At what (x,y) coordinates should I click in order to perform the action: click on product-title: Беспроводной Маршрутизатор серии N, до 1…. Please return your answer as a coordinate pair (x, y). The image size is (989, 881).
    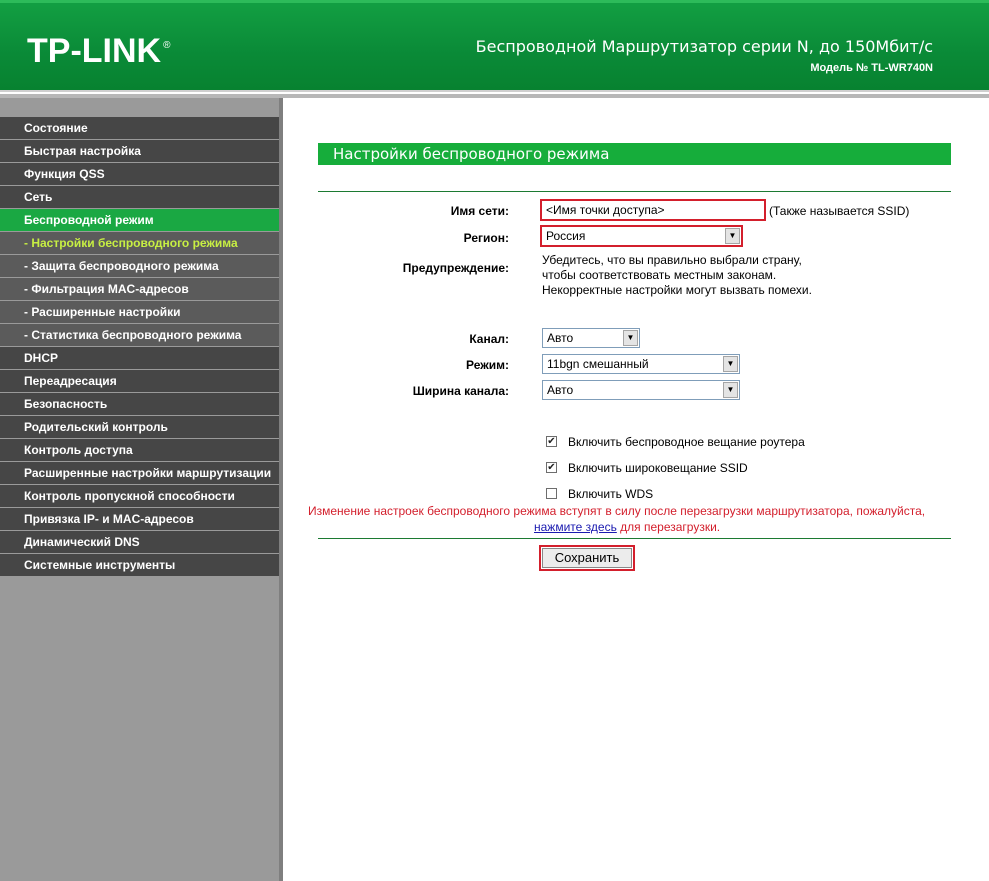
    Looking at the image, I should click on (704, 46).